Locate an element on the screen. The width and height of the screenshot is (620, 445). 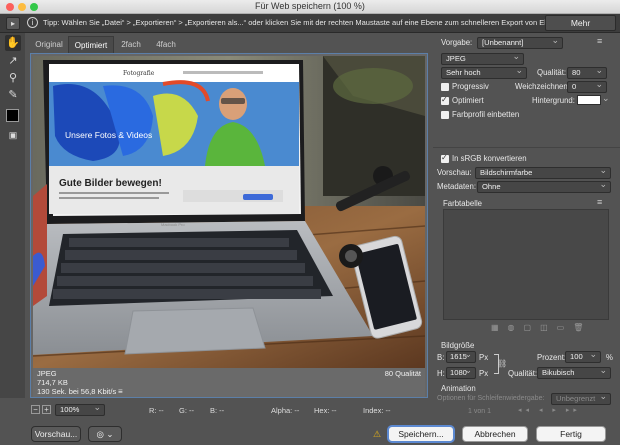
hand-tool-icon: ✋ is located at coordinates (13, 43).